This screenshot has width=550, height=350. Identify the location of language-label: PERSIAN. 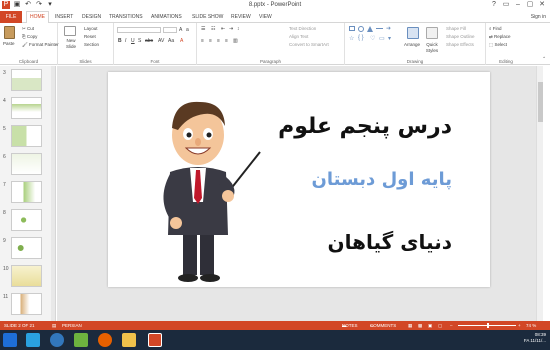
(72, 325).